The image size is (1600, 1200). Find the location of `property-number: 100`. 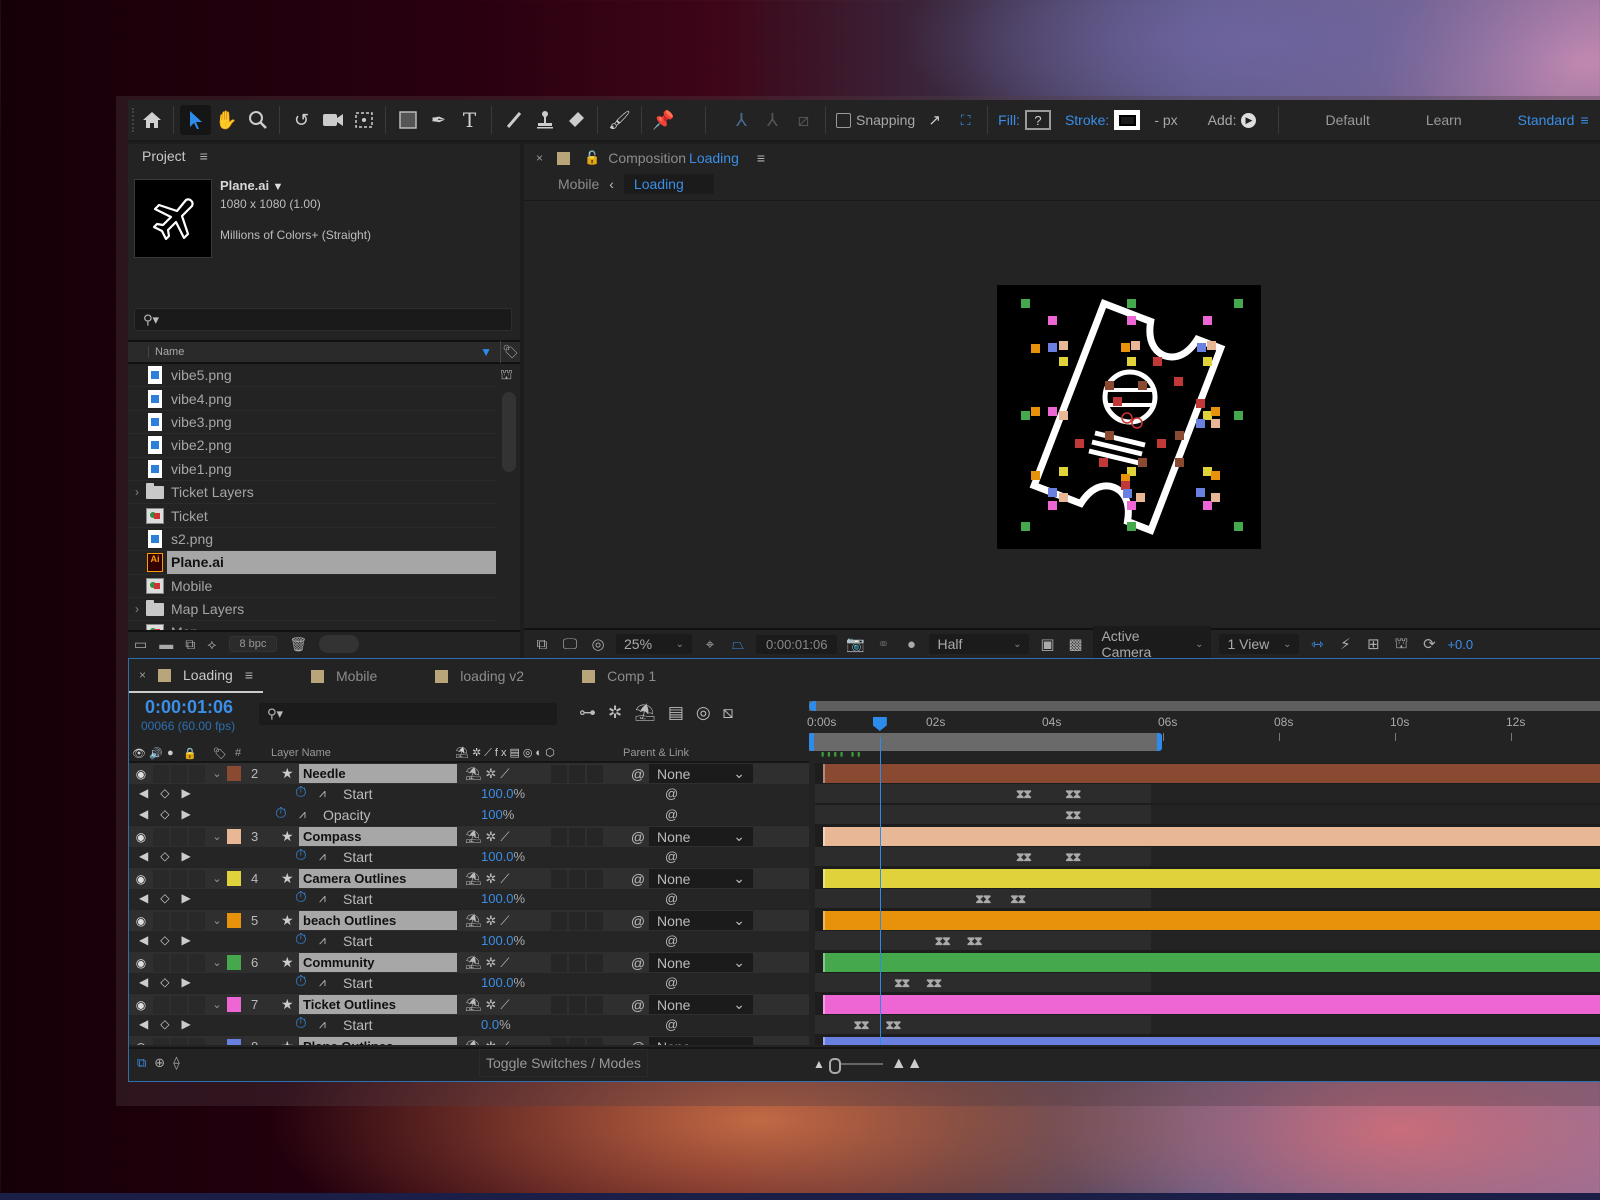

property-number: 100 is located at coordinates (492, 814).